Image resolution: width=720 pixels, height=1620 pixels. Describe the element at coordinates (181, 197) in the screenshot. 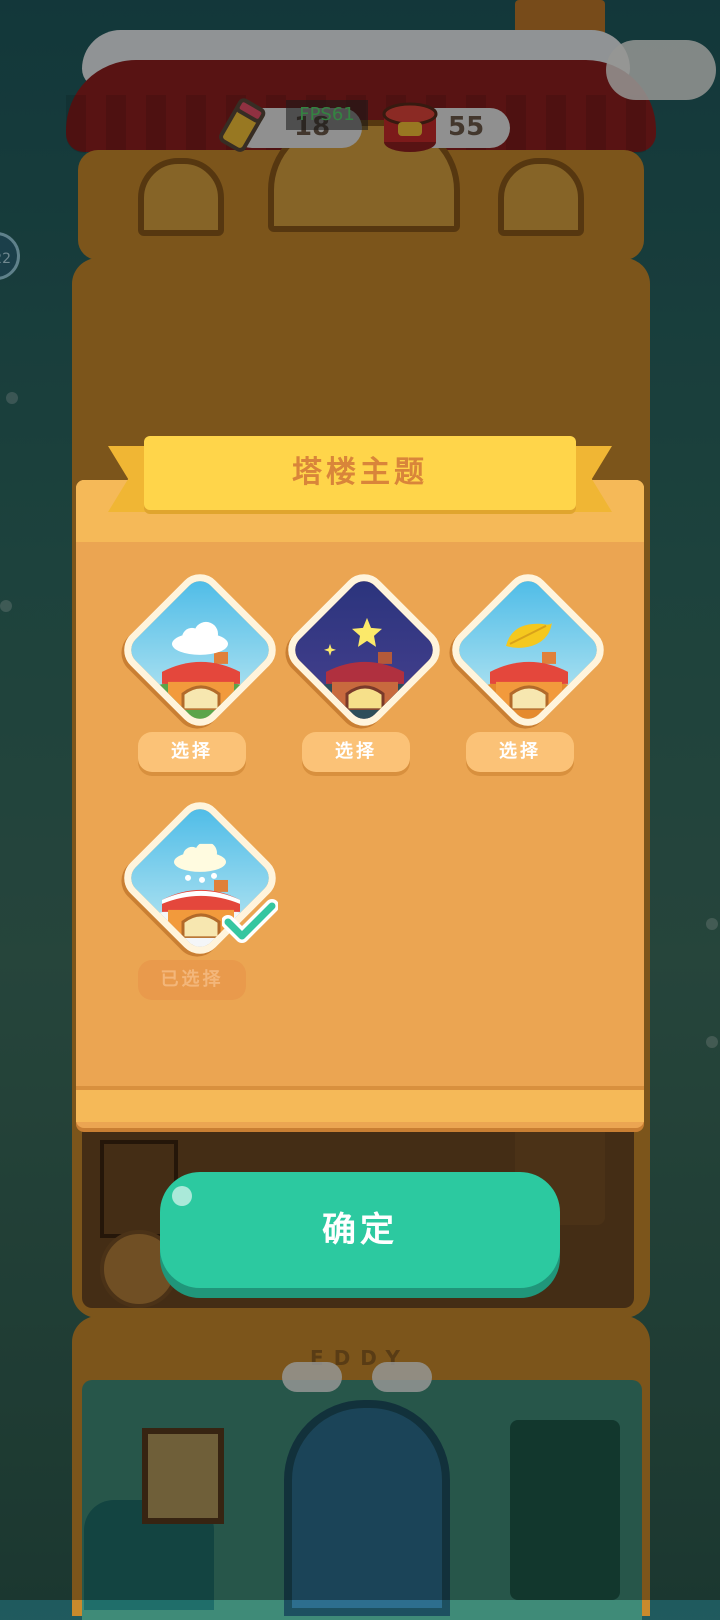

I see `attic-window-left` at that location.